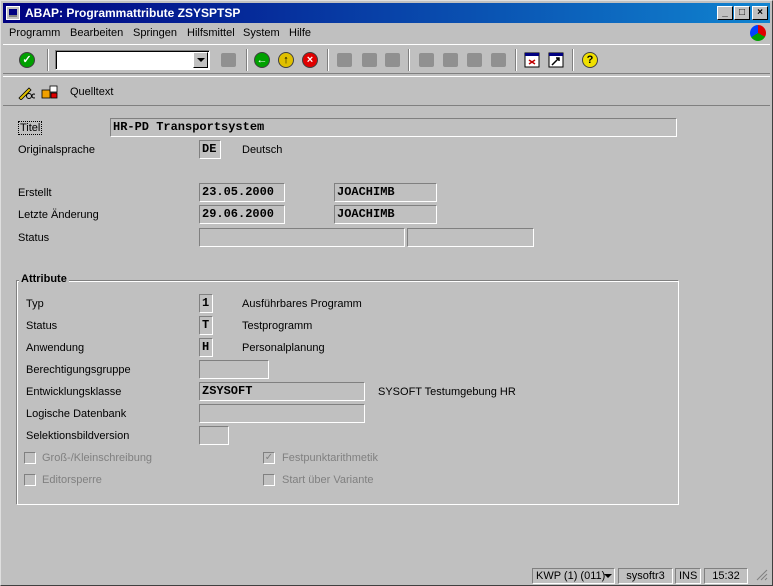 This screenshot has height=586, width=773. Describe the element at coordinates (206, 347) in the screenshot. I see `anwendung-field: H` at that location.